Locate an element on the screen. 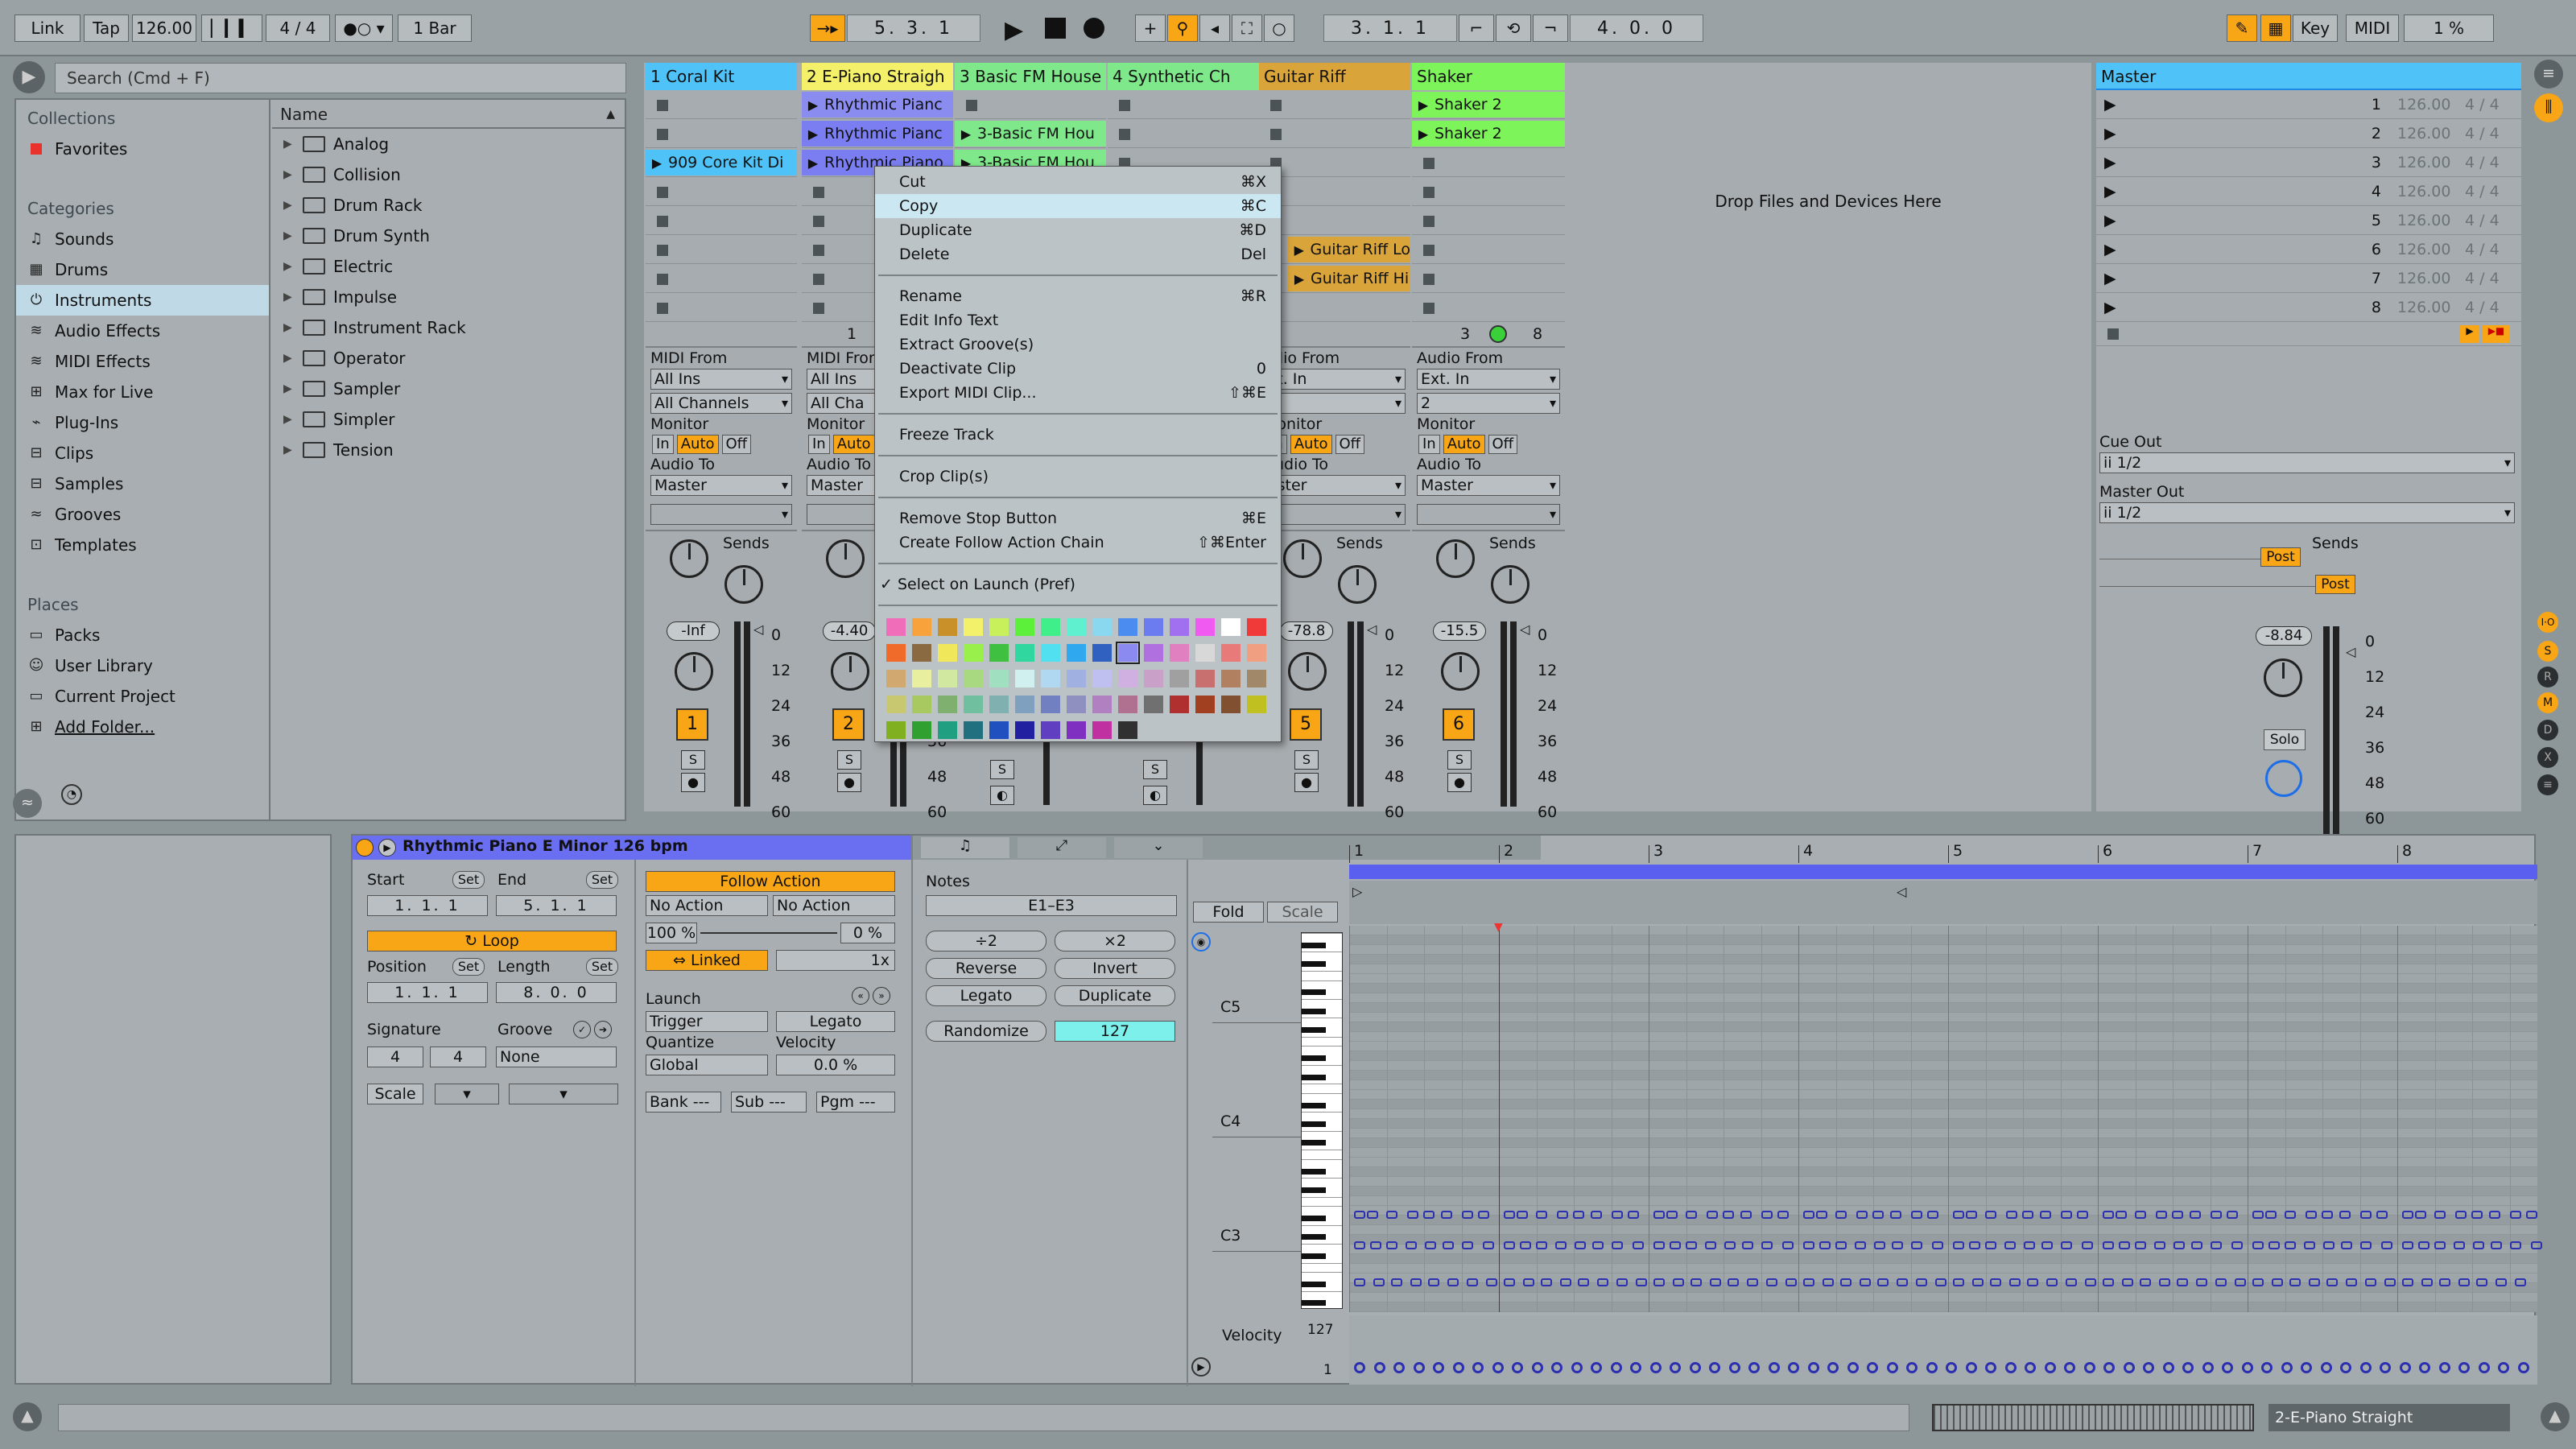 The image size is (2576, 1449). play-icon: ▶ is located at coordinates (1014, 30).